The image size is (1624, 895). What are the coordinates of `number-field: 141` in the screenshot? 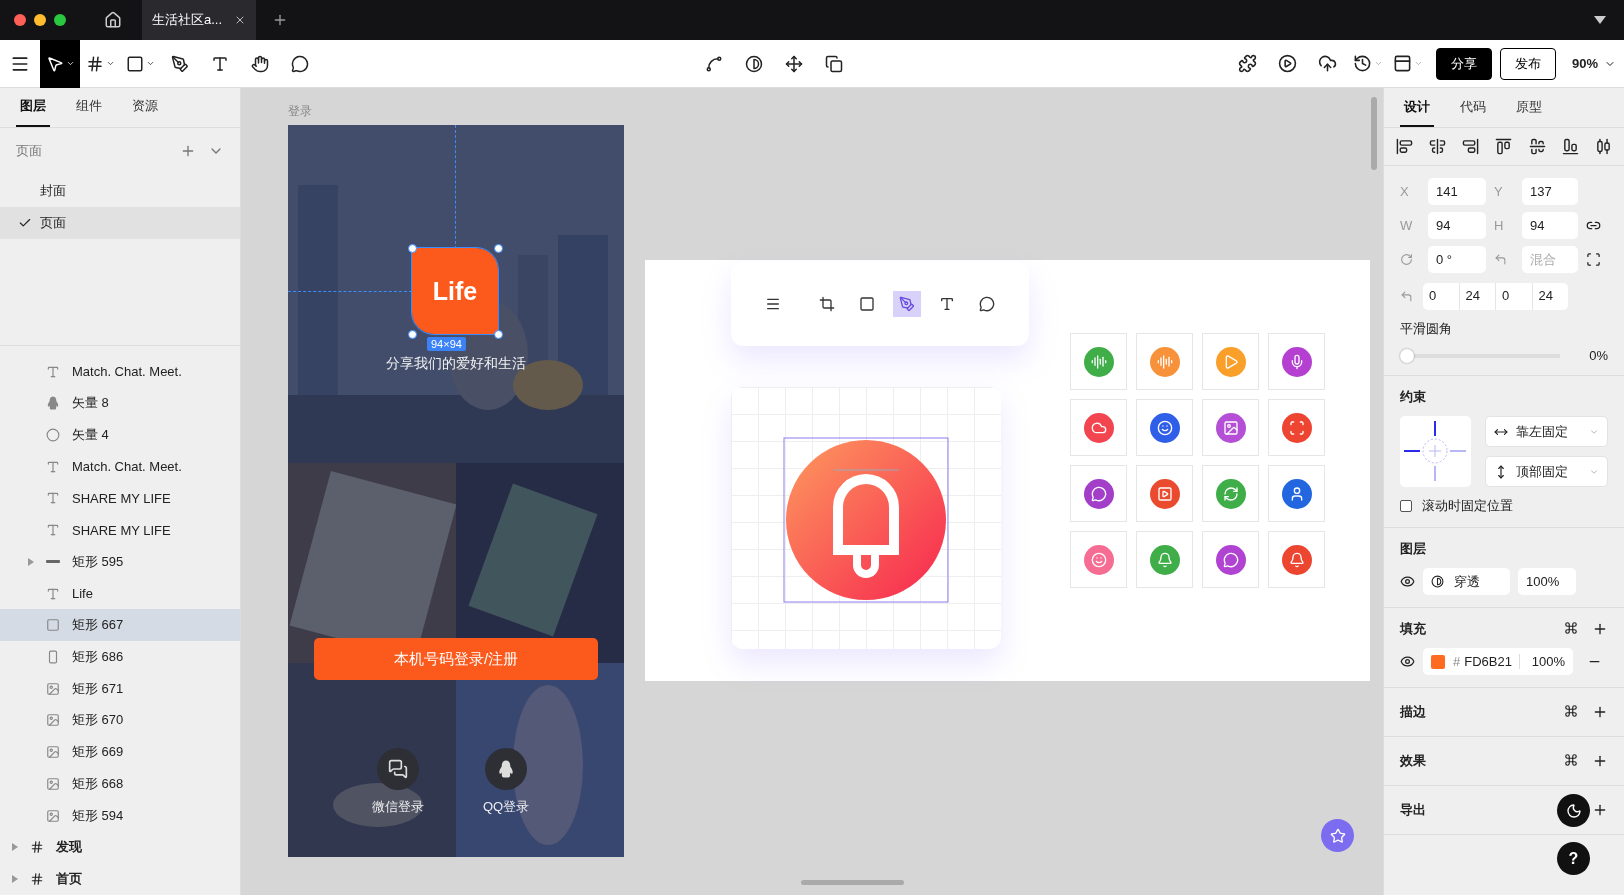 It's located at (1457, 191).